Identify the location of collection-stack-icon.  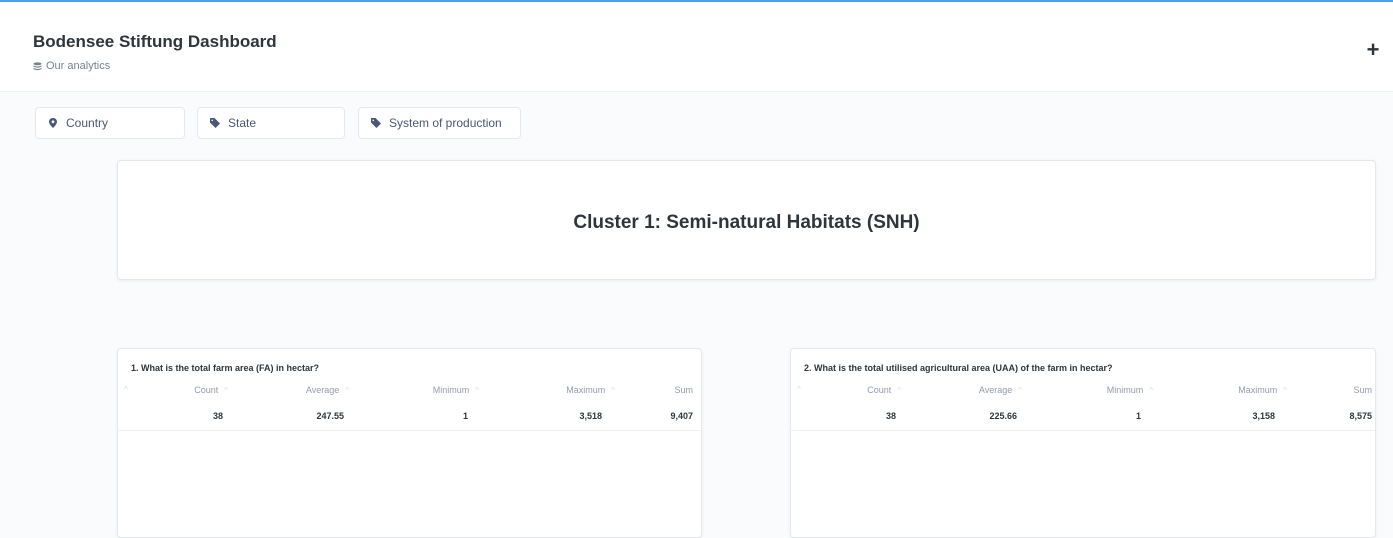
(37, 65).